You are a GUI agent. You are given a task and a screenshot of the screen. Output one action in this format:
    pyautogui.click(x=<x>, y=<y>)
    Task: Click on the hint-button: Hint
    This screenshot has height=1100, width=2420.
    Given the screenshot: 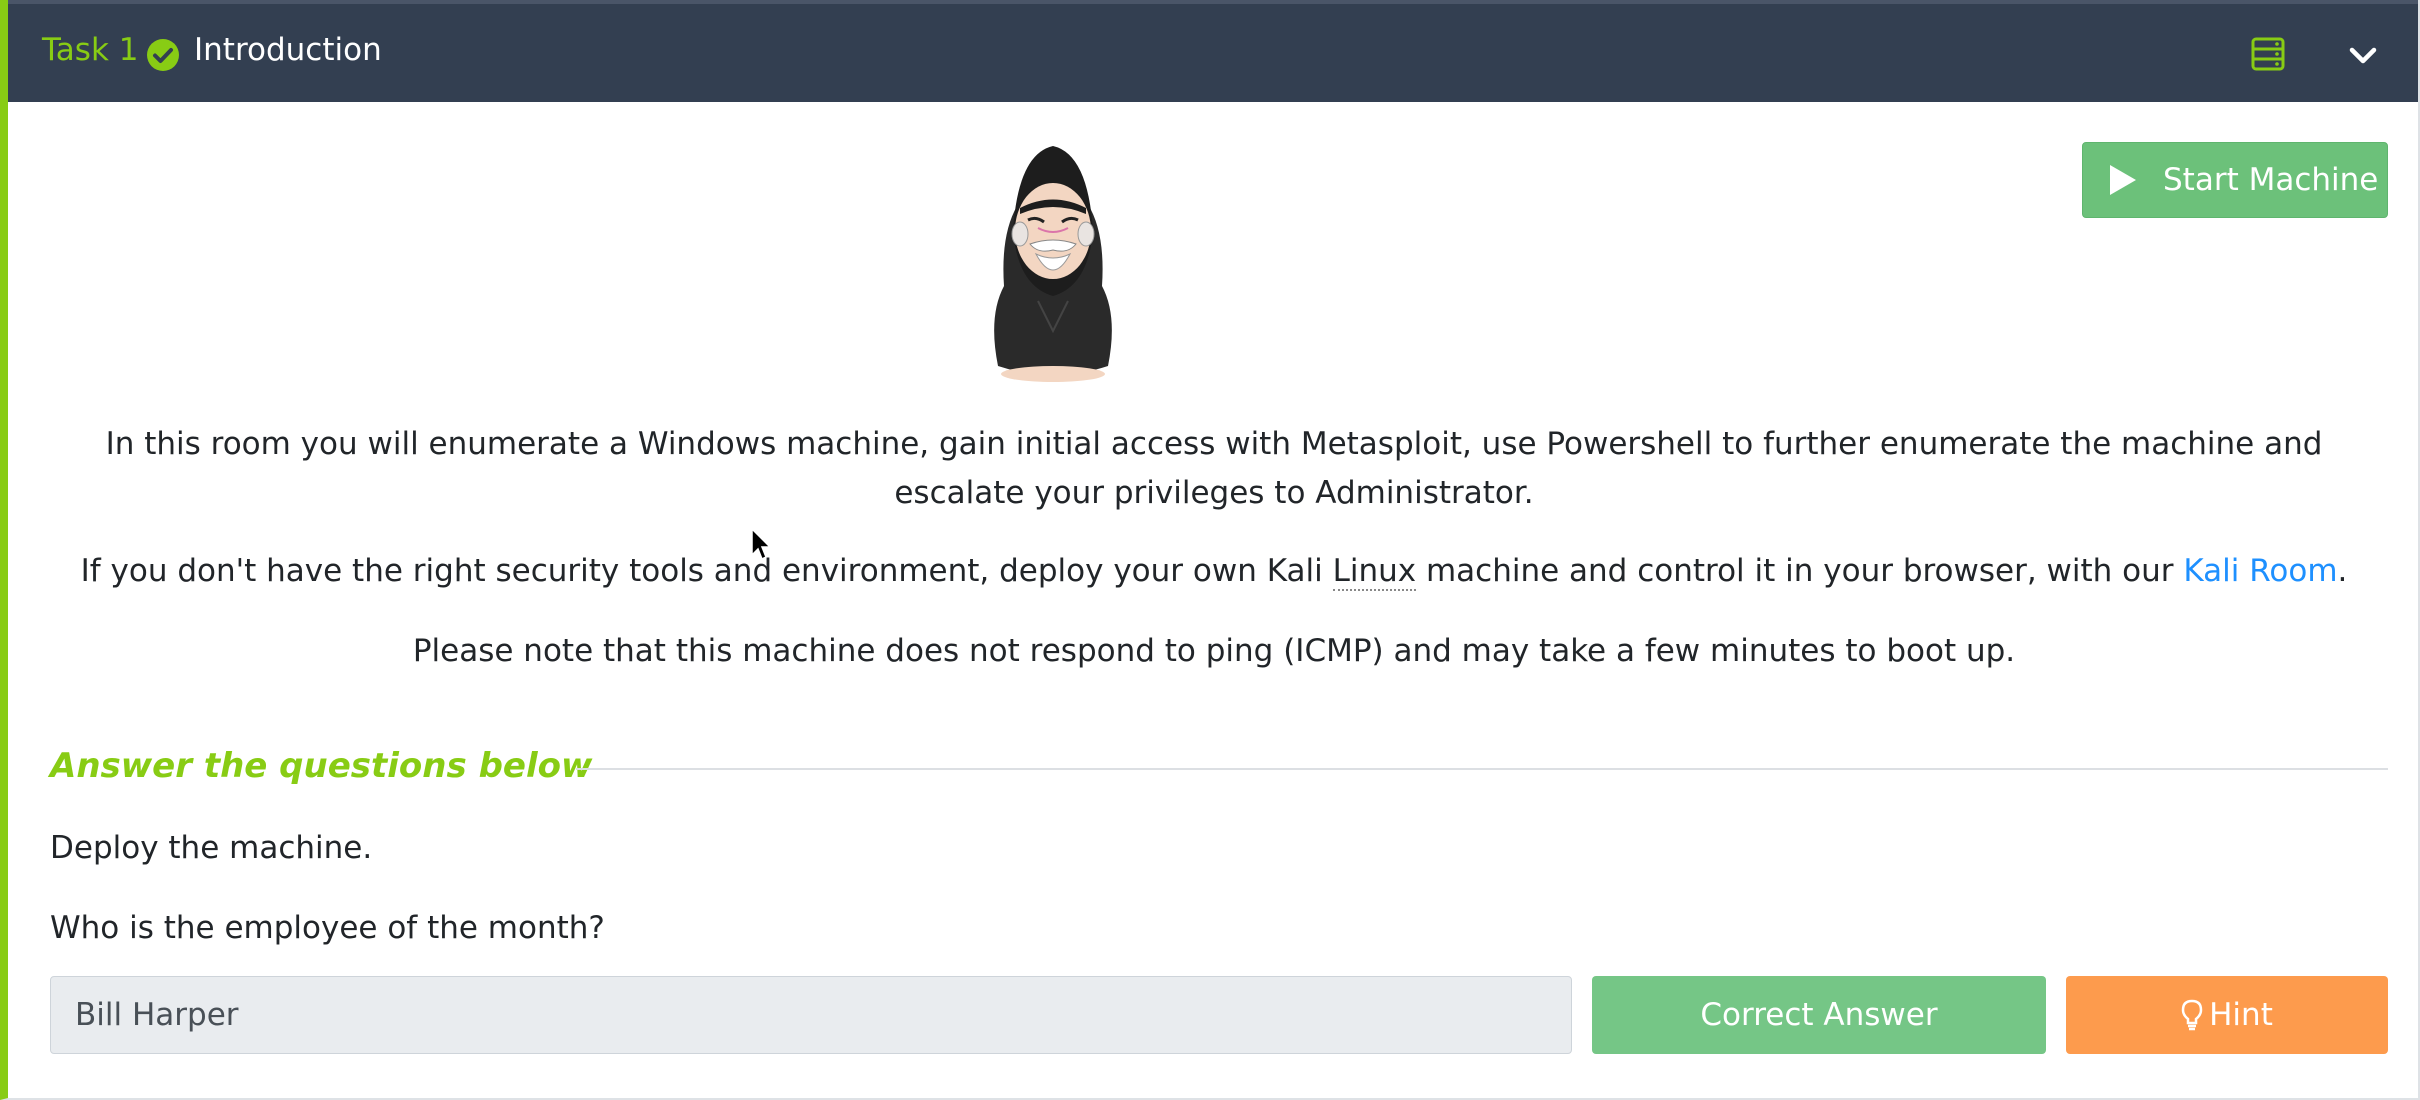 What is the action you would take?
    pyautogui.click(x=2227, y=1015)
    